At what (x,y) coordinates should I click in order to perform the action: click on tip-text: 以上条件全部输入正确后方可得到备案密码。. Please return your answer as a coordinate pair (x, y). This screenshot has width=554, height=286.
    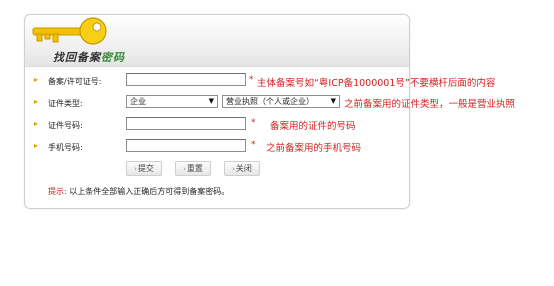
    Looking at the image, I should click on (149, 191).